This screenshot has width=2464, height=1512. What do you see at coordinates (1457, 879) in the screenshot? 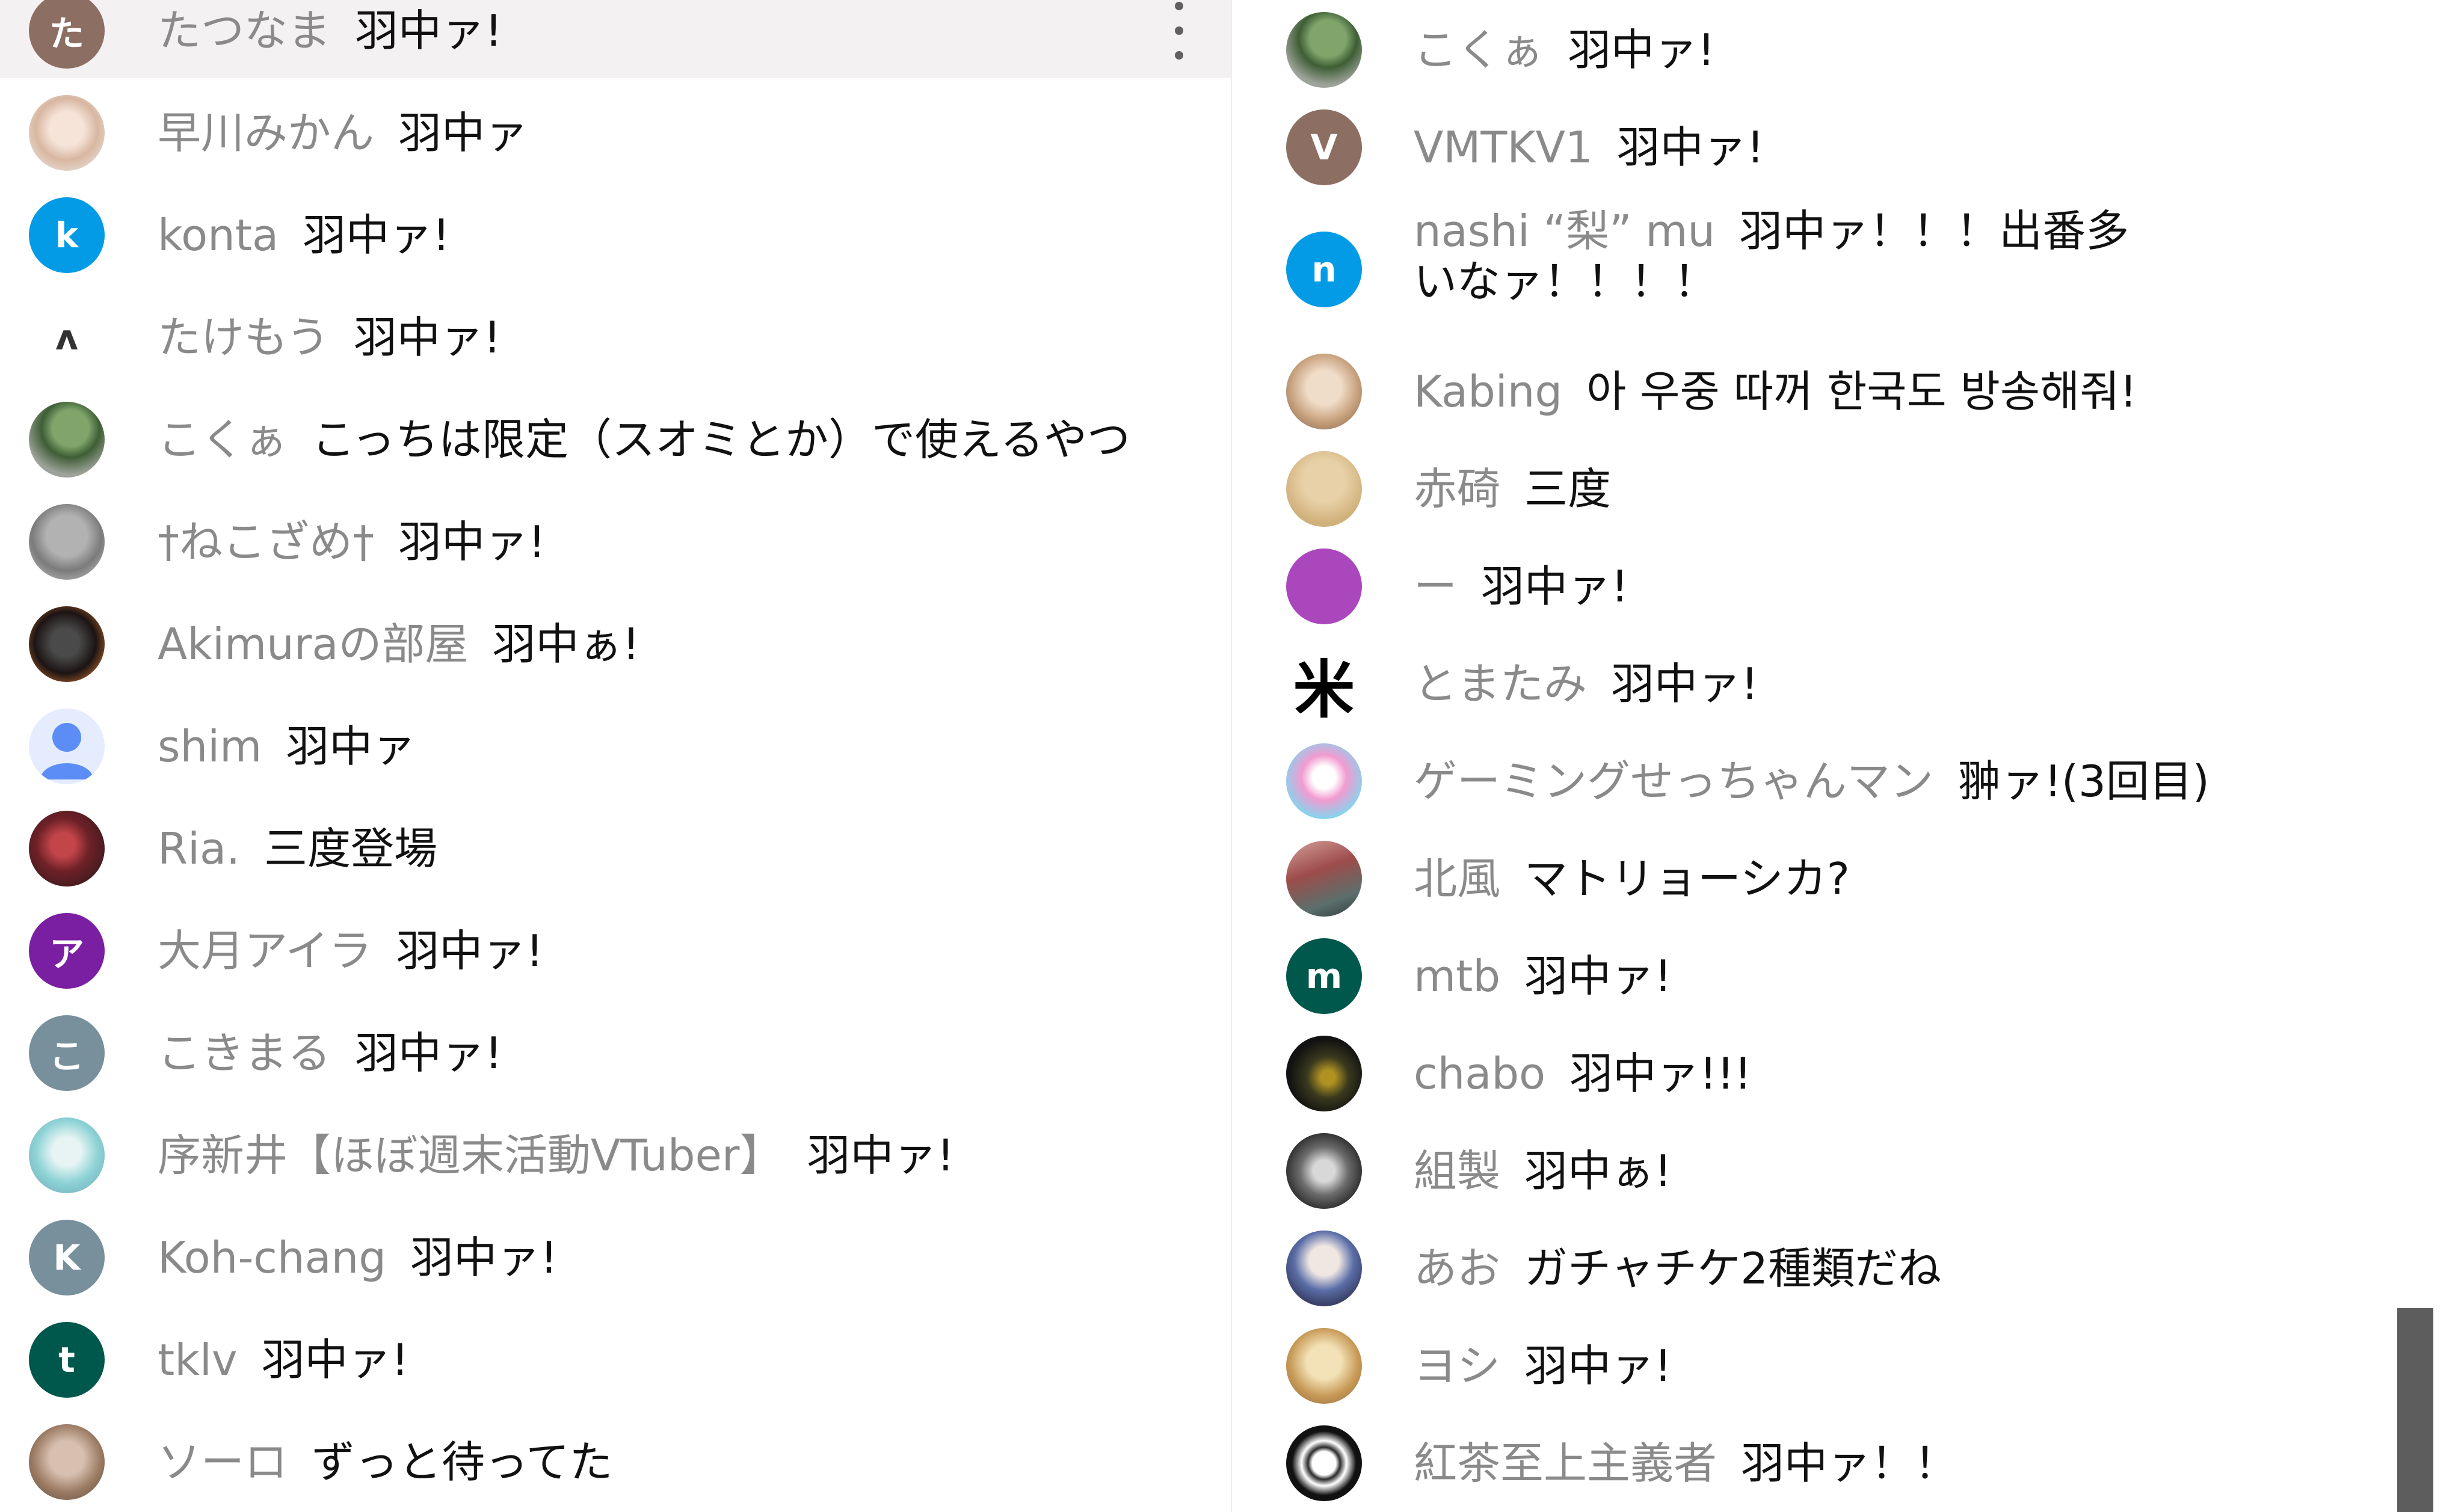
I see `author-name: 北風` at bounding box center [1457, 879].